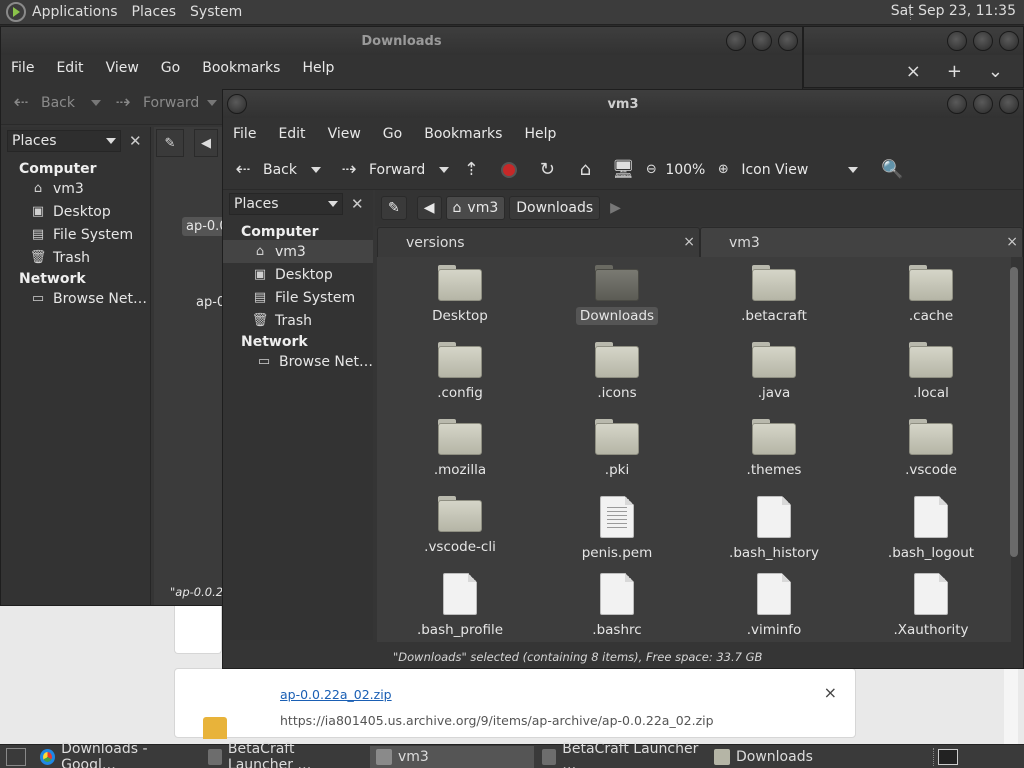 The height and width of the screenshot is (768, 1024). Describe the element at coordinates (206, 143) in the screenshot. I see `chevron-left-icon: ◀` at that location.